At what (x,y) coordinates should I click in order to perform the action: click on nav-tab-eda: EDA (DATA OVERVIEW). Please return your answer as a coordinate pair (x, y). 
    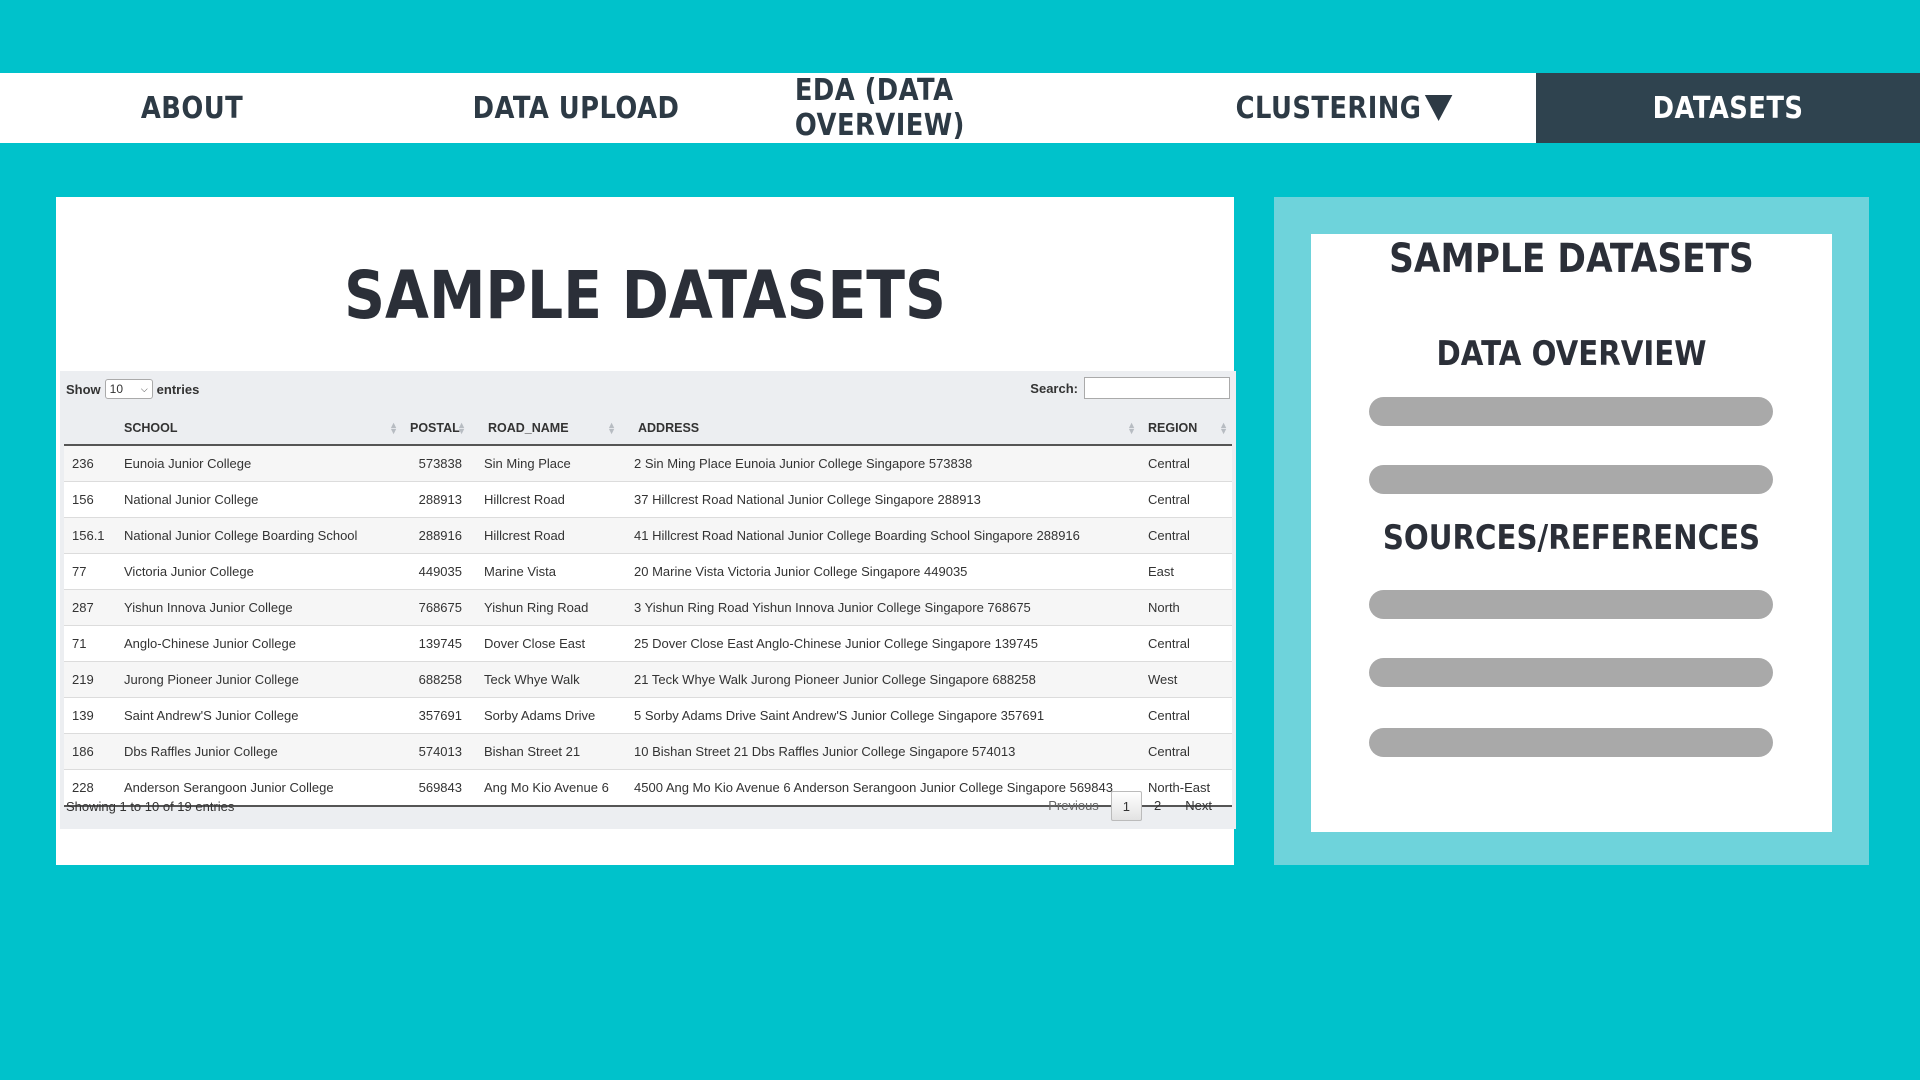
    Looking at the image, I should click on (960, 108).